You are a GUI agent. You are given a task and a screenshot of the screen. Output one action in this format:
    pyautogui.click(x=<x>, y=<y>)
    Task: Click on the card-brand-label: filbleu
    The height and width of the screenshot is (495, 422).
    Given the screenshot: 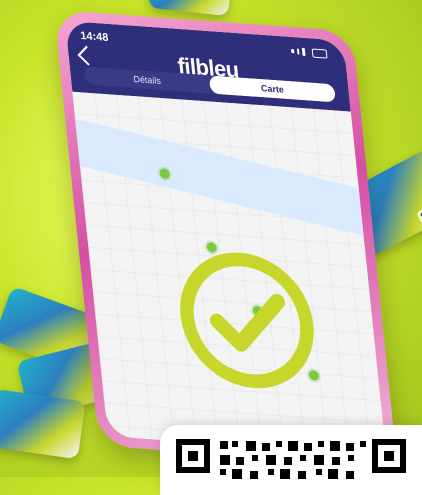 What is the action you would take?
    pyautogui.click(x=418, y=210)
    